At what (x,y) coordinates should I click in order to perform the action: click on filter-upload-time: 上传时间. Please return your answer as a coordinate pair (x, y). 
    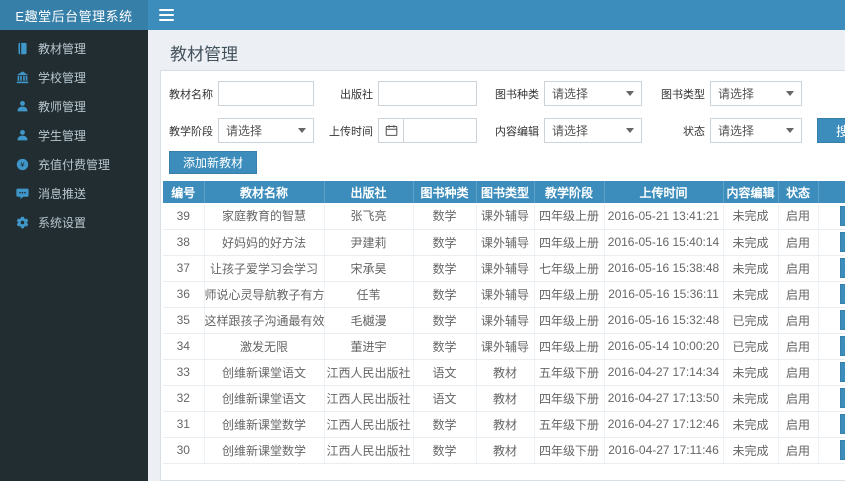
    Looking at the image, I should click on (403, 130).